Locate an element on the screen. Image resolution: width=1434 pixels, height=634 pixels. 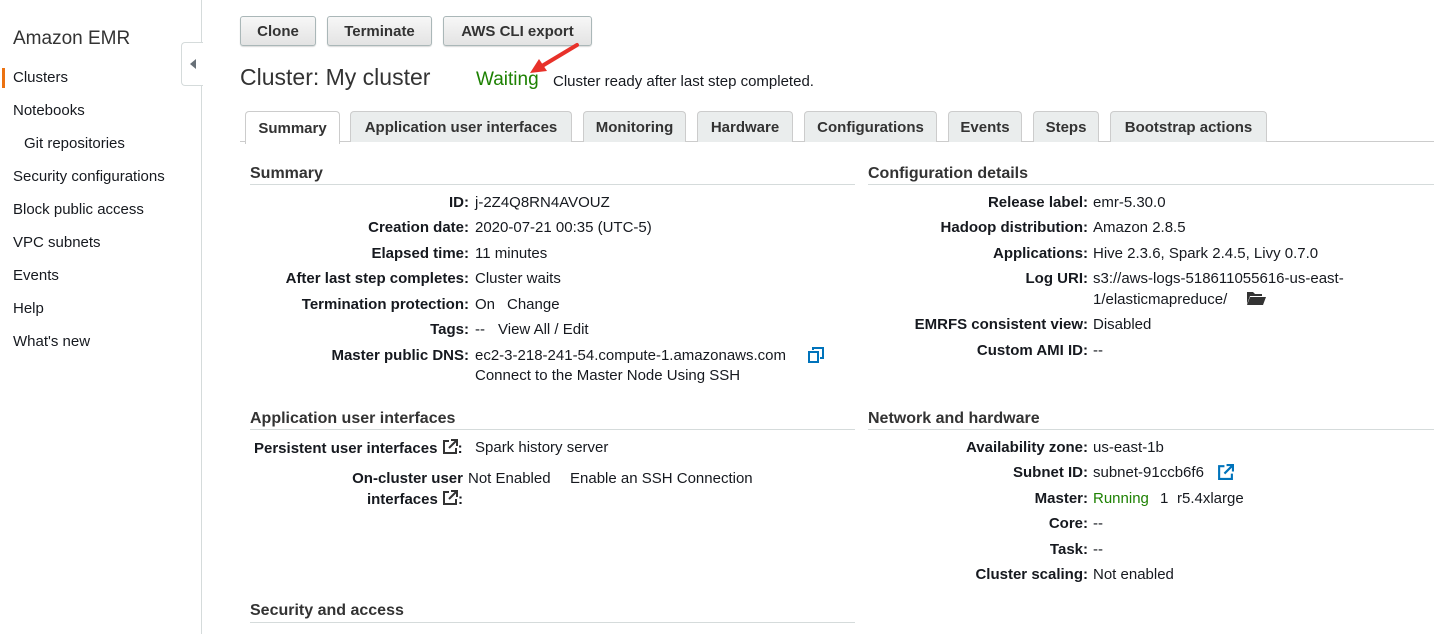
custom-ami-value: -- is located at coordinates (1098, 350).